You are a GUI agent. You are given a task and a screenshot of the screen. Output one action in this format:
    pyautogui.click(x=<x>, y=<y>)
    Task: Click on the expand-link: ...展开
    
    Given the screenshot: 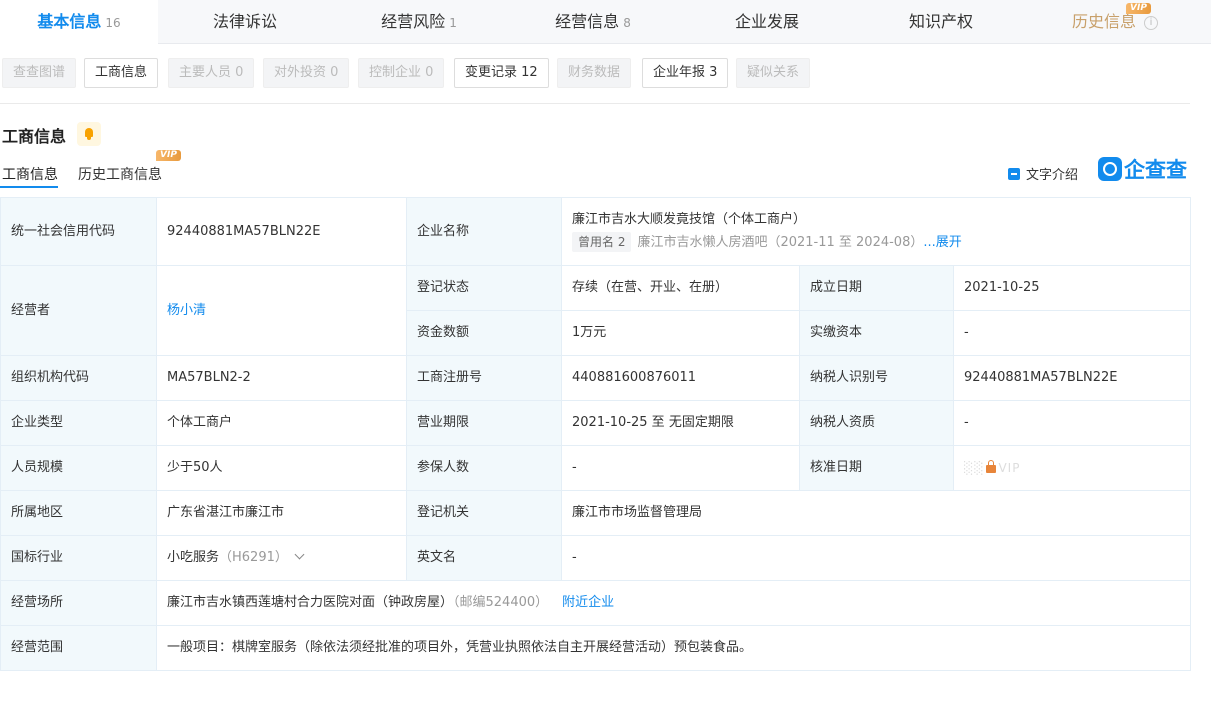 What is the action you would take?
    pyautogui.click(x=942, y=242)
    